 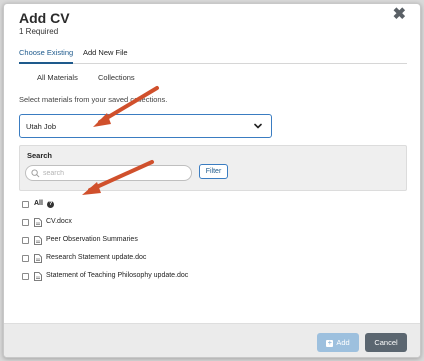 I want to click on search-field, so click(x=108, y=173).